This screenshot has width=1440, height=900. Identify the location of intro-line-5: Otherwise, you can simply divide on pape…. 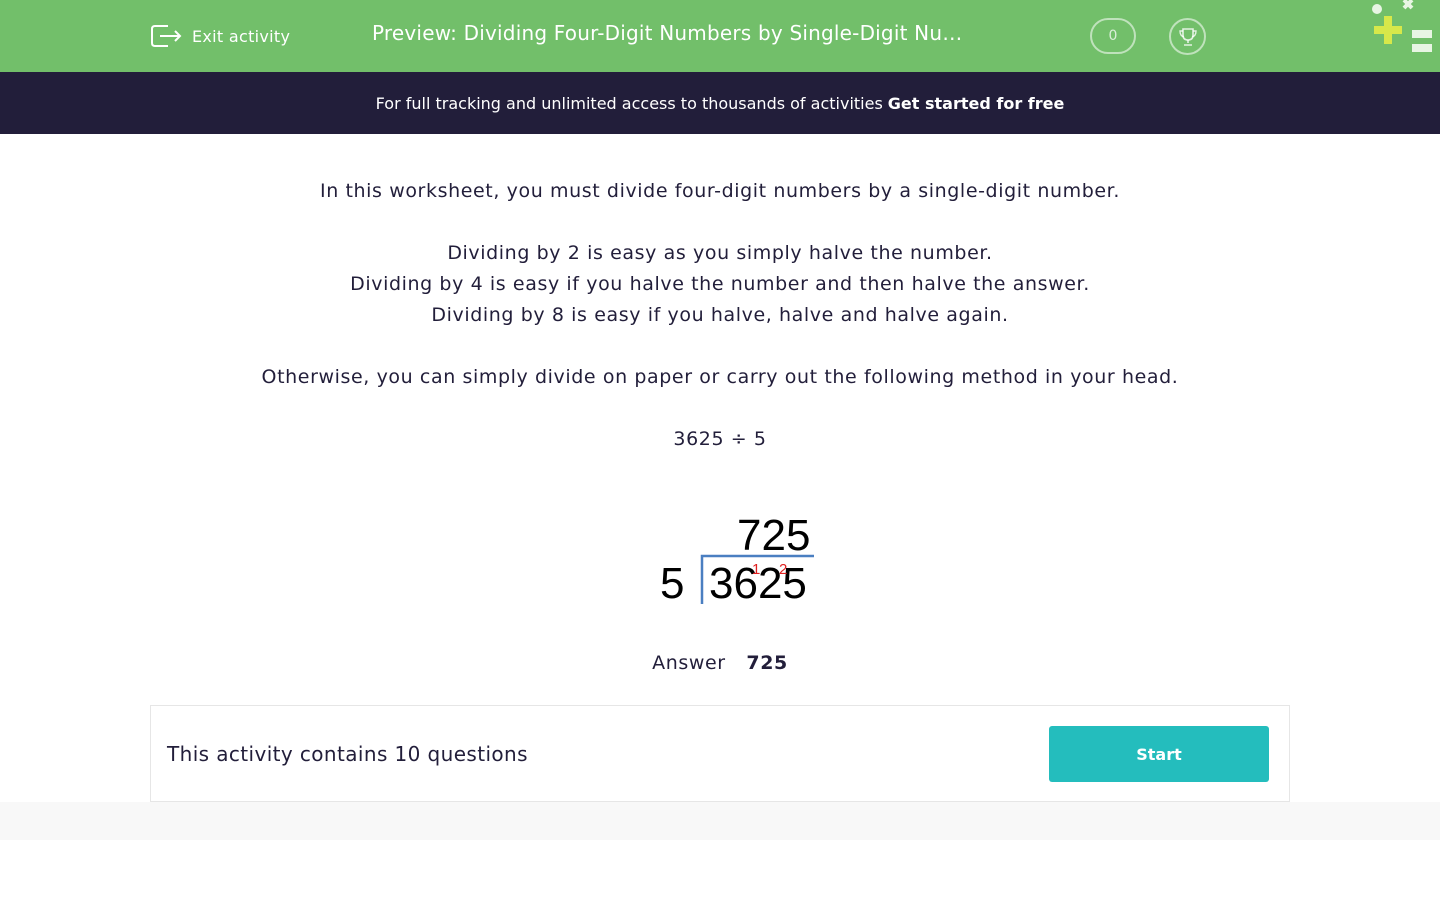
(720, 377).